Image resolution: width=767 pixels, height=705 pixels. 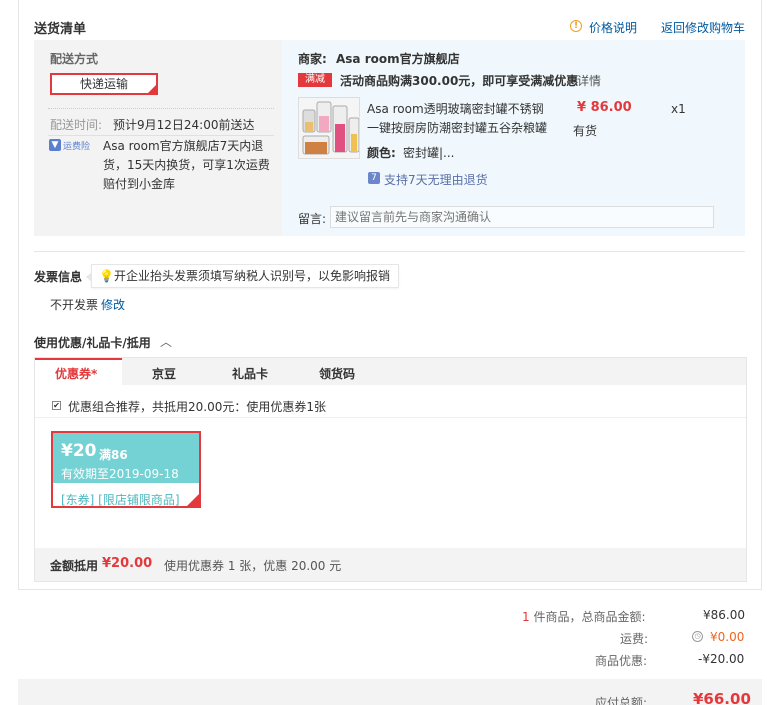 I want to click on price-explain-link: 价格说明, so click(x=613, y=27).